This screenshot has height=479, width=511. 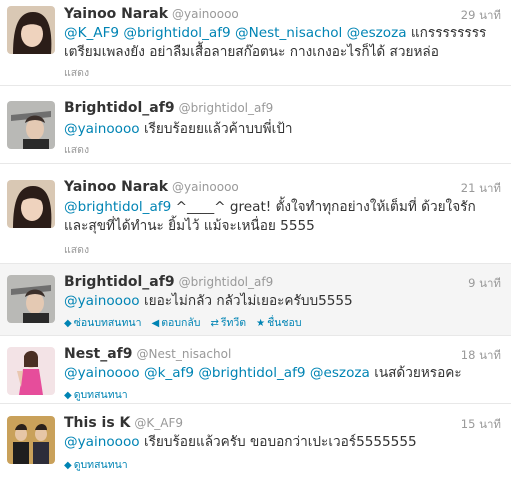 What do you see at coordinates (184, 354) in the screenshot?
I see `author-handle: @Nest_nisachol` at bounding box center [184, 354].